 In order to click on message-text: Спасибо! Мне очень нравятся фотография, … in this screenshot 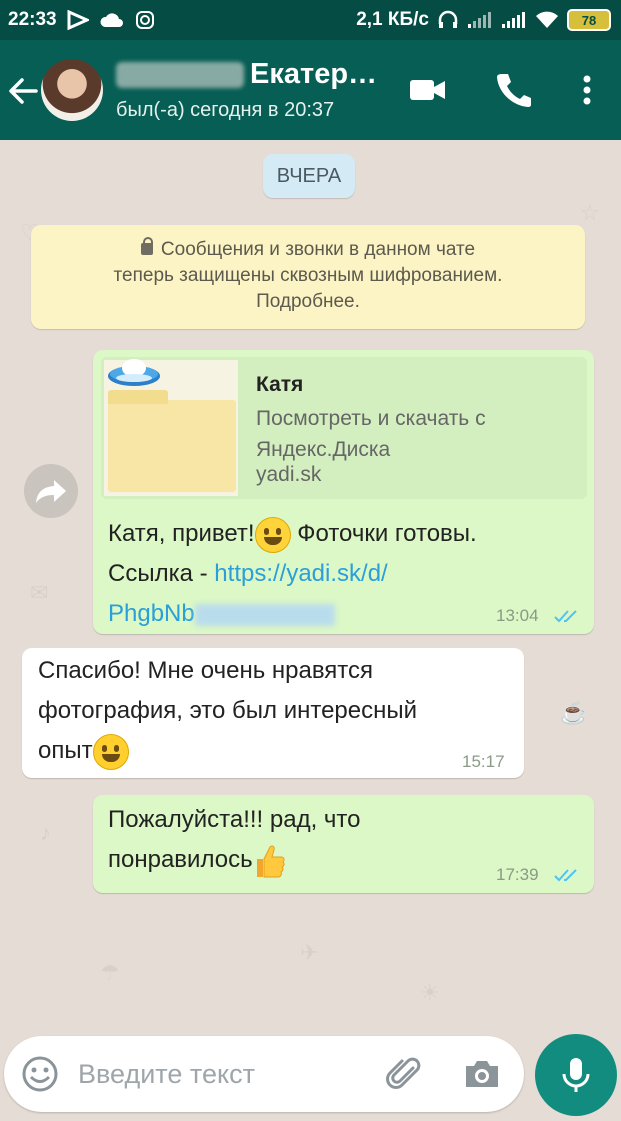, I will do `click(227, 711)`.